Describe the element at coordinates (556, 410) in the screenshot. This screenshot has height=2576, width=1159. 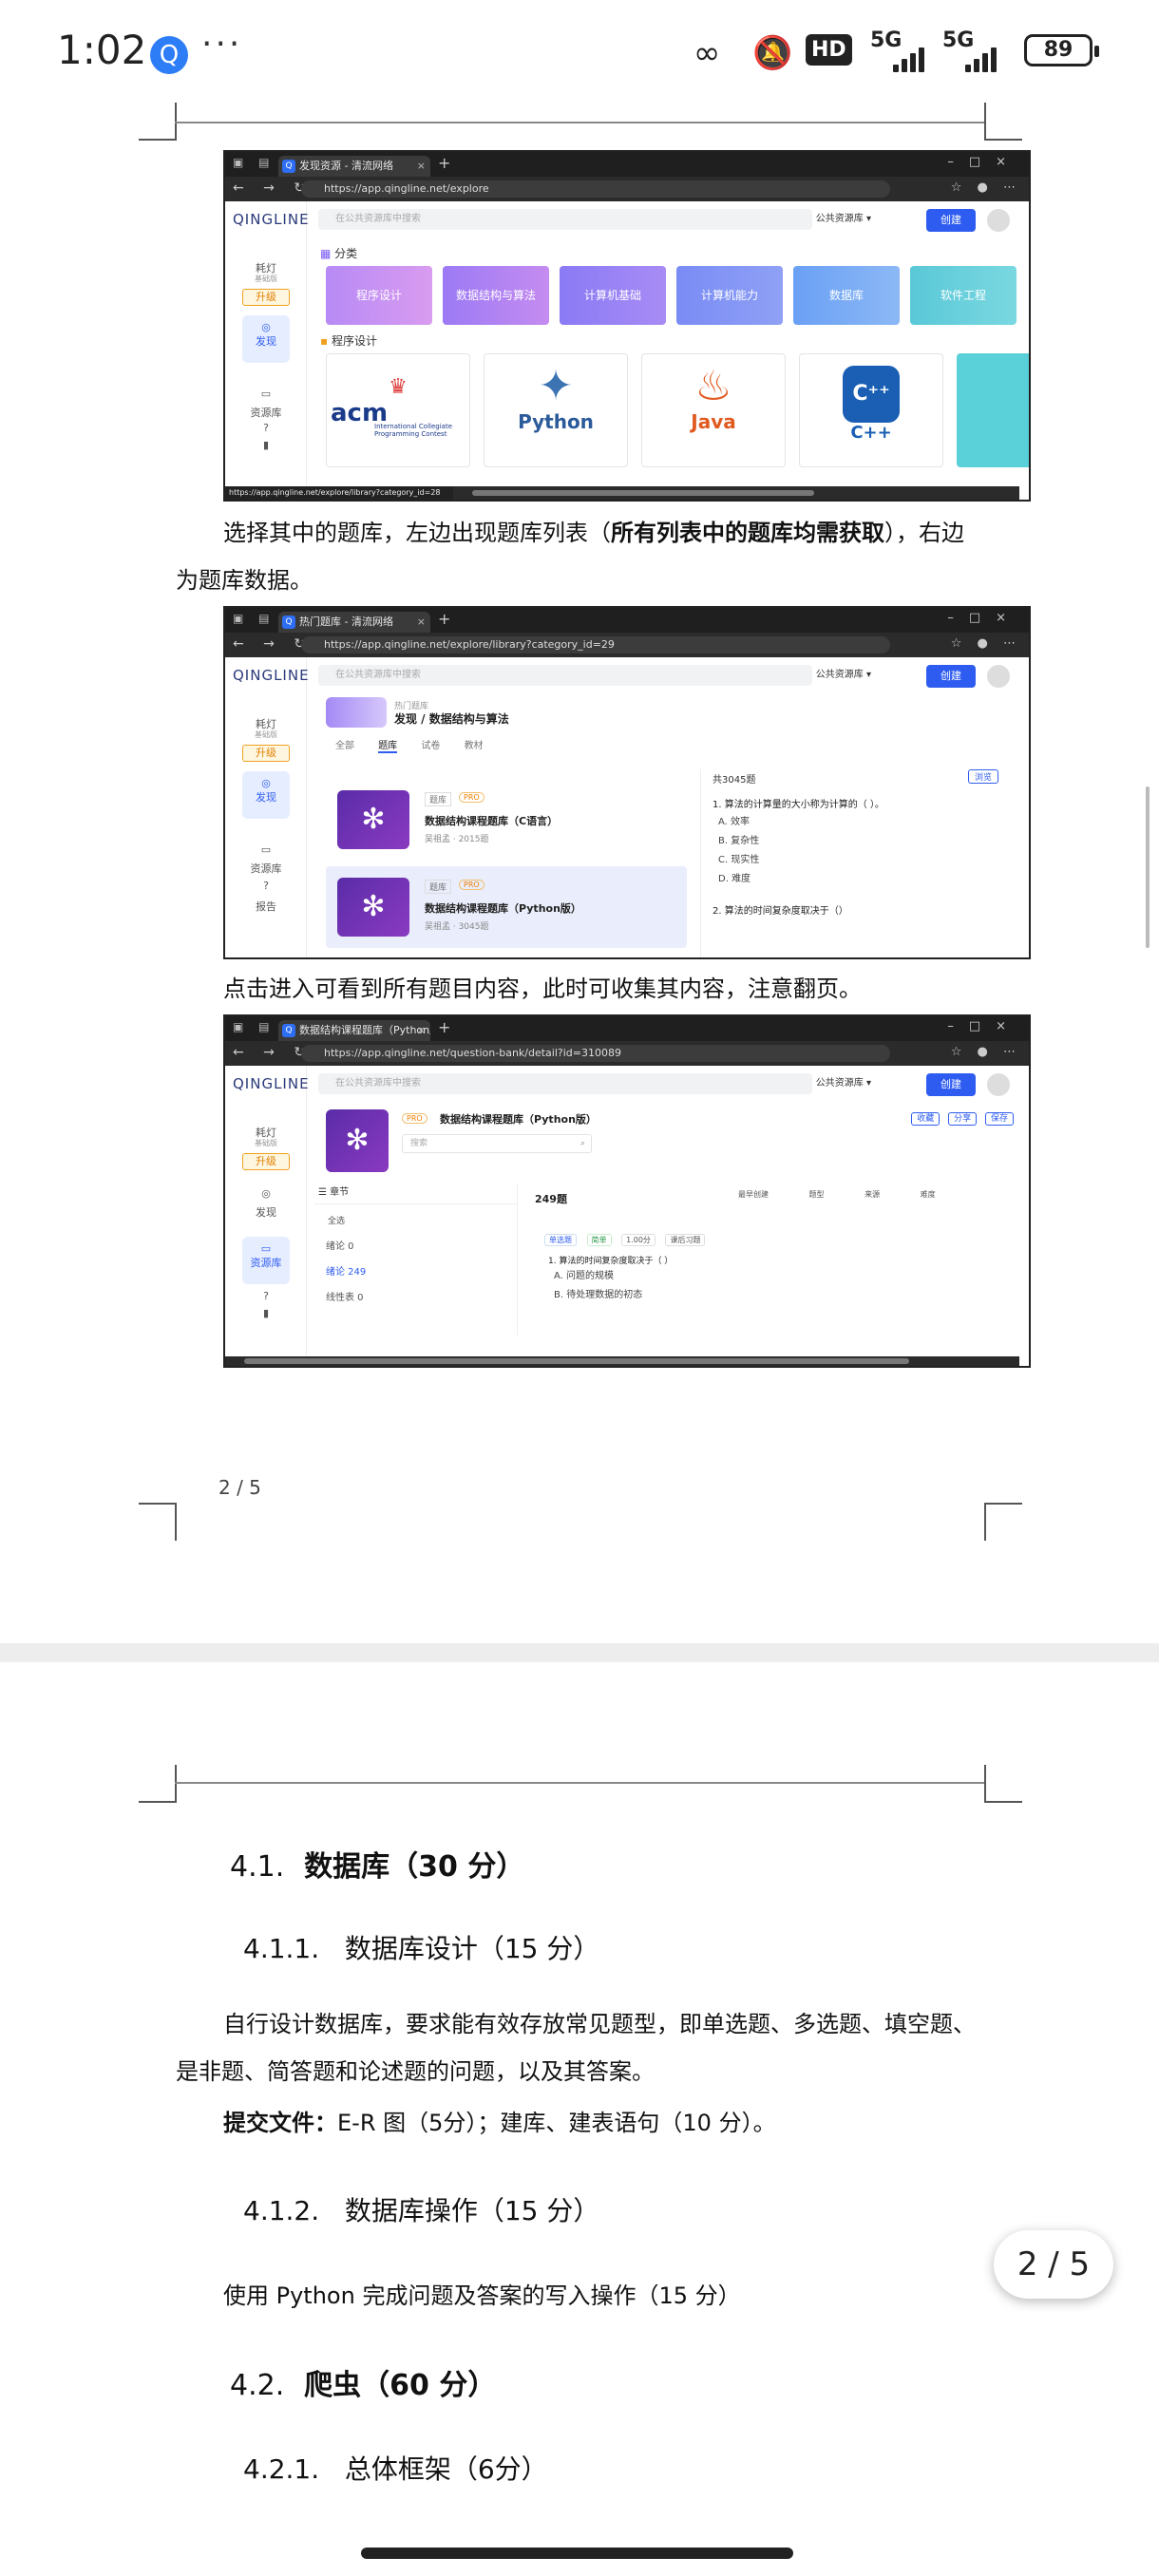
I see `tile-python: ✦ Python` at that location.